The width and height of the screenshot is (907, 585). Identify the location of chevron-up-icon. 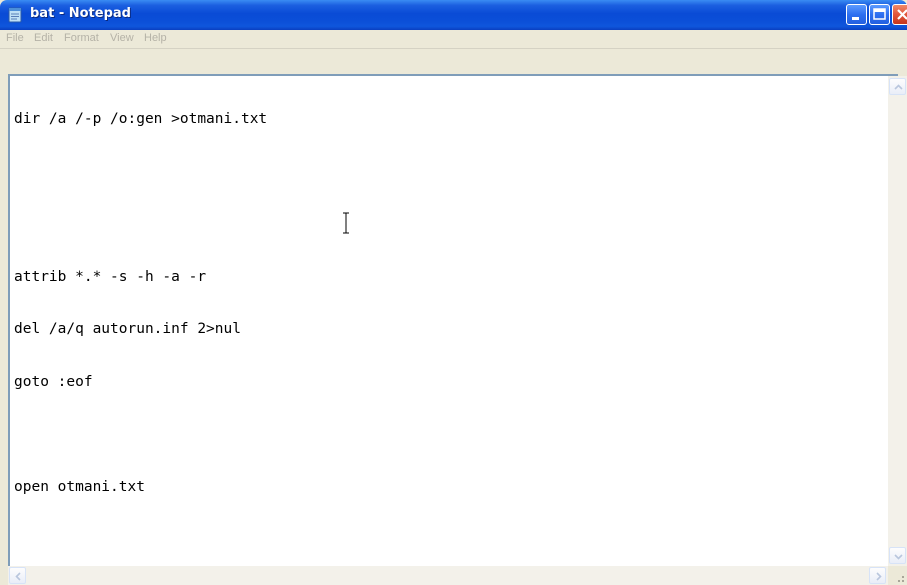
(898, 87).